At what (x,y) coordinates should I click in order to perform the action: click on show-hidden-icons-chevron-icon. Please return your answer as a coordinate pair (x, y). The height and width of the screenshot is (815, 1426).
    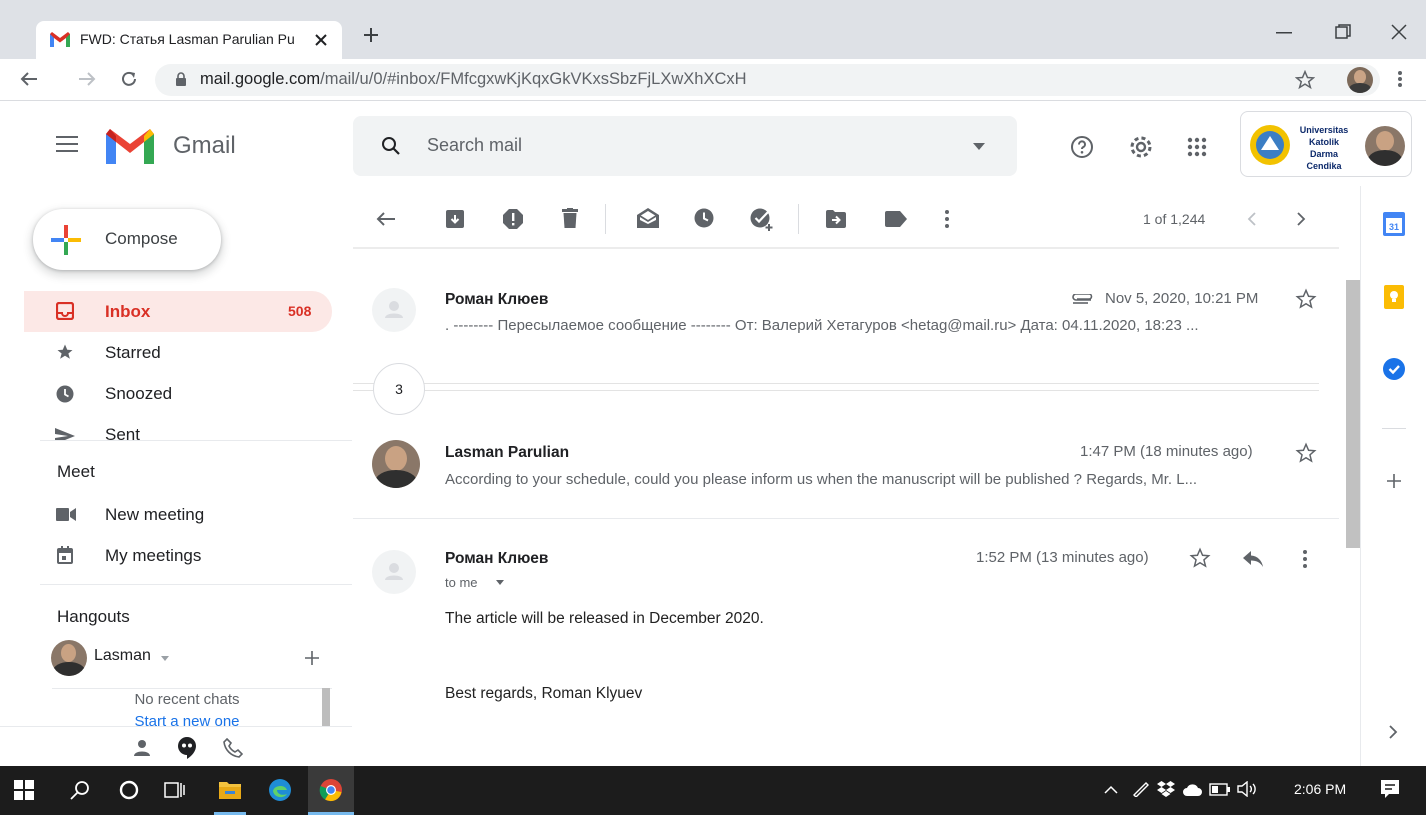
    Looking at the image, I should click on (1111, 789).